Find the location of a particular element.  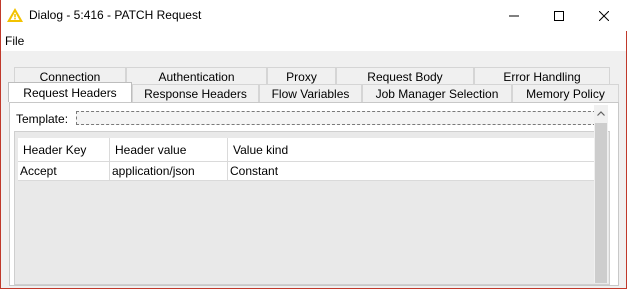

minimize-icon is located at coordinates (514, 15).